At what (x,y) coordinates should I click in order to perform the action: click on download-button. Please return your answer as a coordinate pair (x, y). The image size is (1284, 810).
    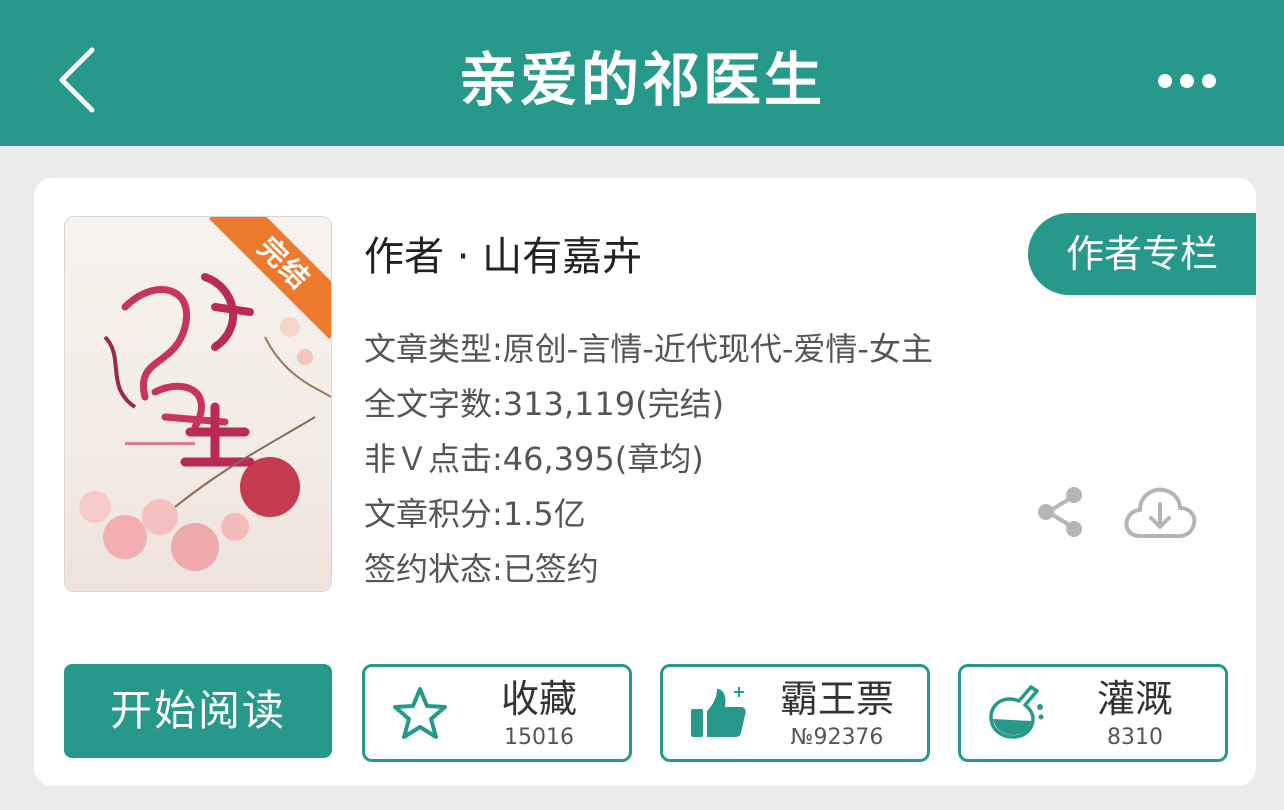
    Looking at the image, I should click on (1160, 513).